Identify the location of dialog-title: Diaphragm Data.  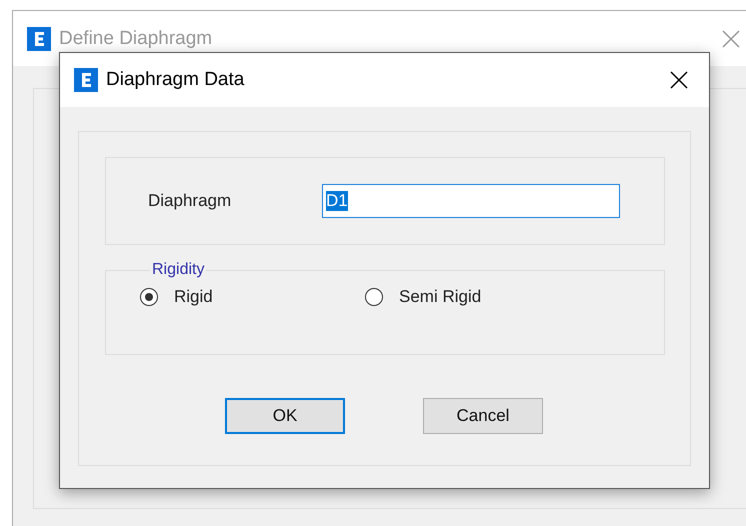
(176, 80).